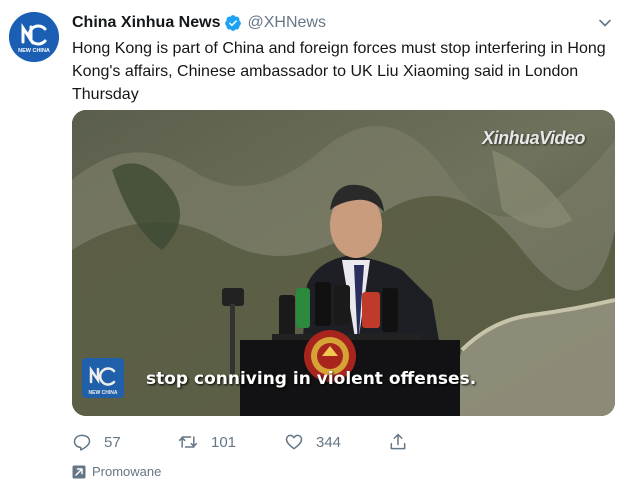 Image resolution: width=626 pixels, height=496 pixels. What do you see at coordinates (206, 442) in the screenshot?
I see `retweet-button: 101` at bounding box center [206, 442].